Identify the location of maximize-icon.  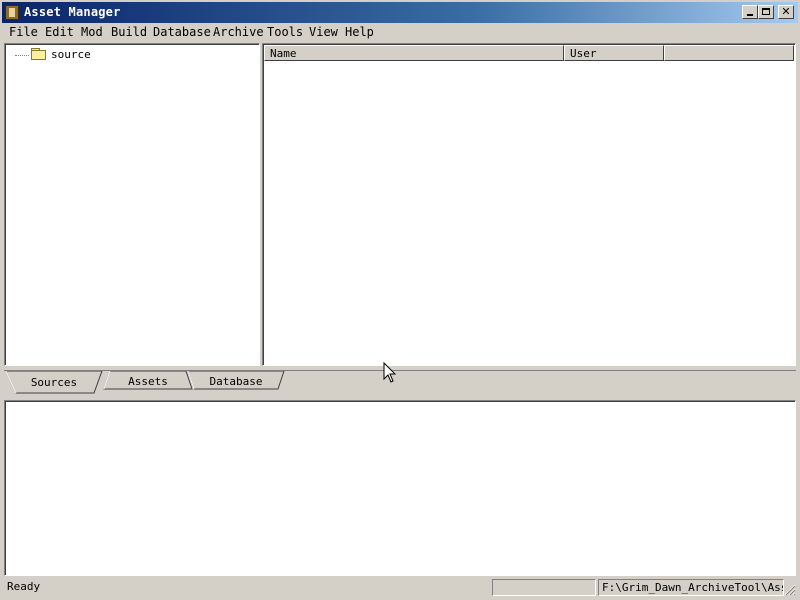
(766, 11).